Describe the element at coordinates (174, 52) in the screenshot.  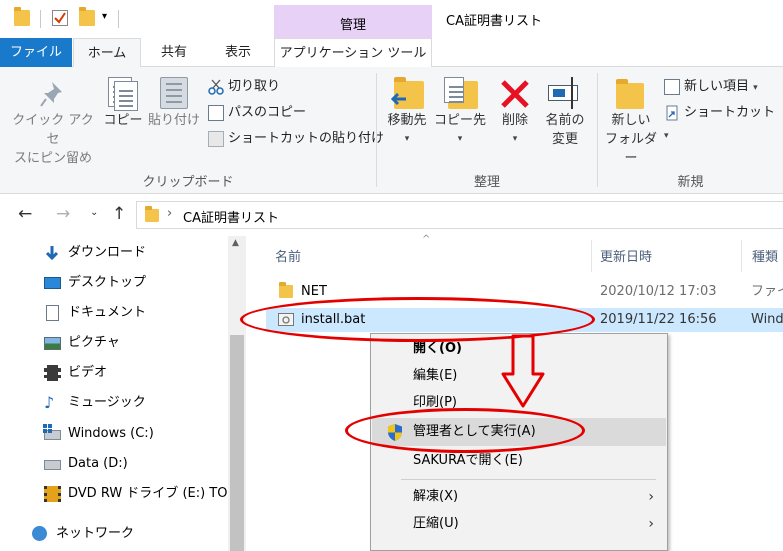
I see `tab-share: 共有` at that location.